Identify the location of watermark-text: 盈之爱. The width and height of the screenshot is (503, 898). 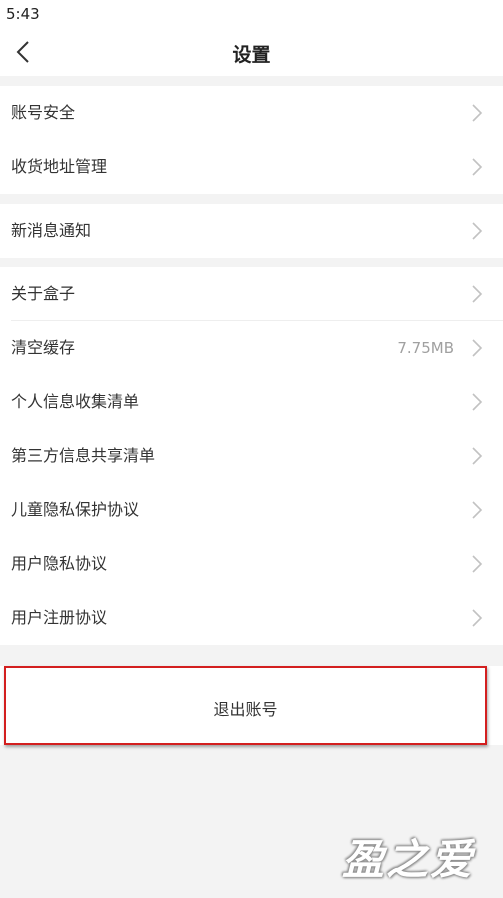
(407, 859).